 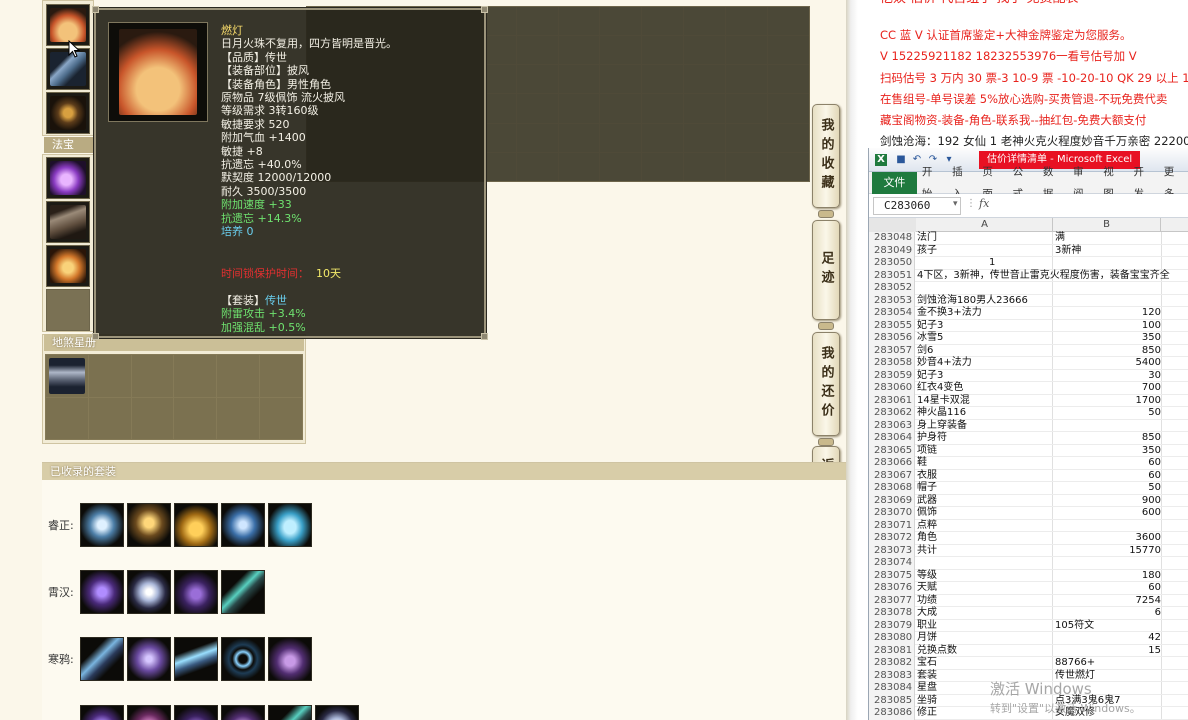 What do you see at coordinates (892, 300) in the screenshot?
I see `row-number: 283053` at bounding box center [892, 300].